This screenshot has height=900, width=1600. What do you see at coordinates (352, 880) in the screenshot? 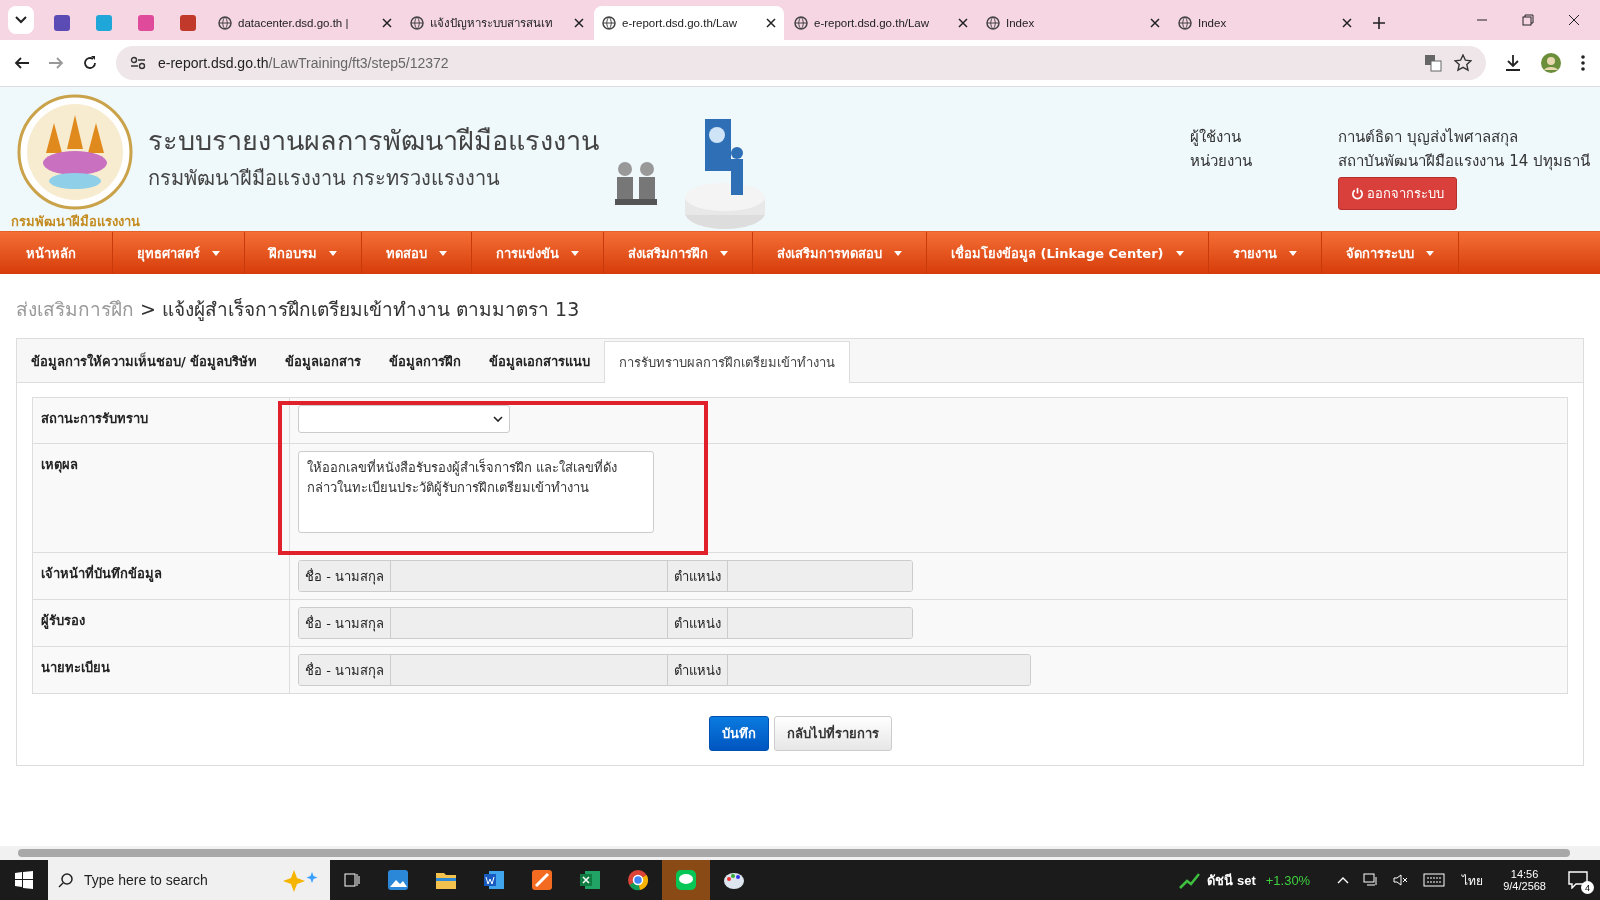
I see `task-view-icon` at bounding box center [352, 880].